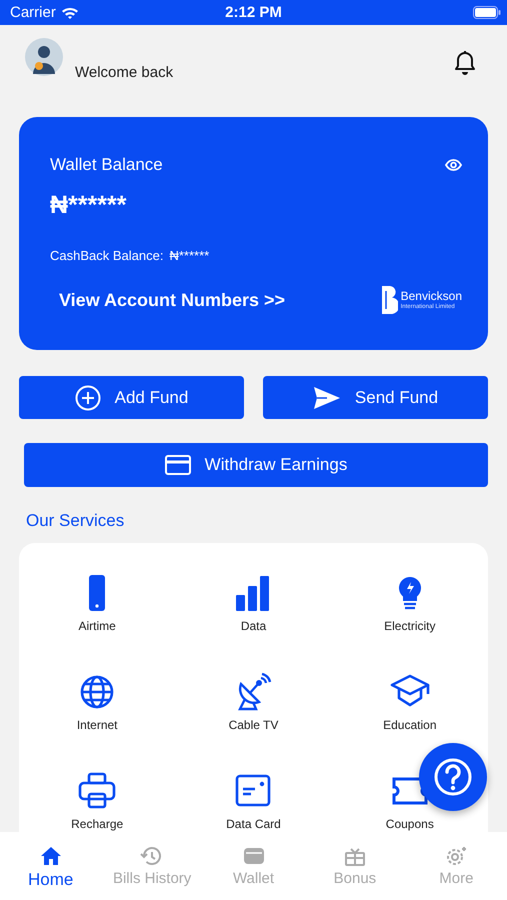 The image size is (507, 900). I want to click on eye-icon, so click(453, 165).